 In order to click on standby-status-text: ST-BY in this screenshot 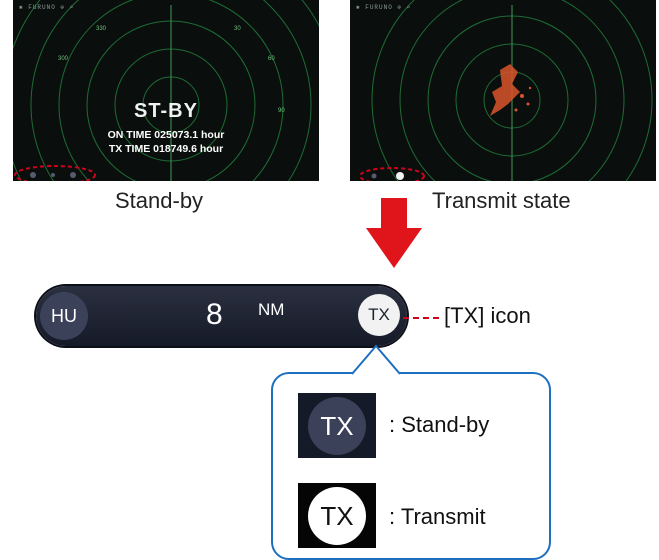, I will do `click(166, 111)`.